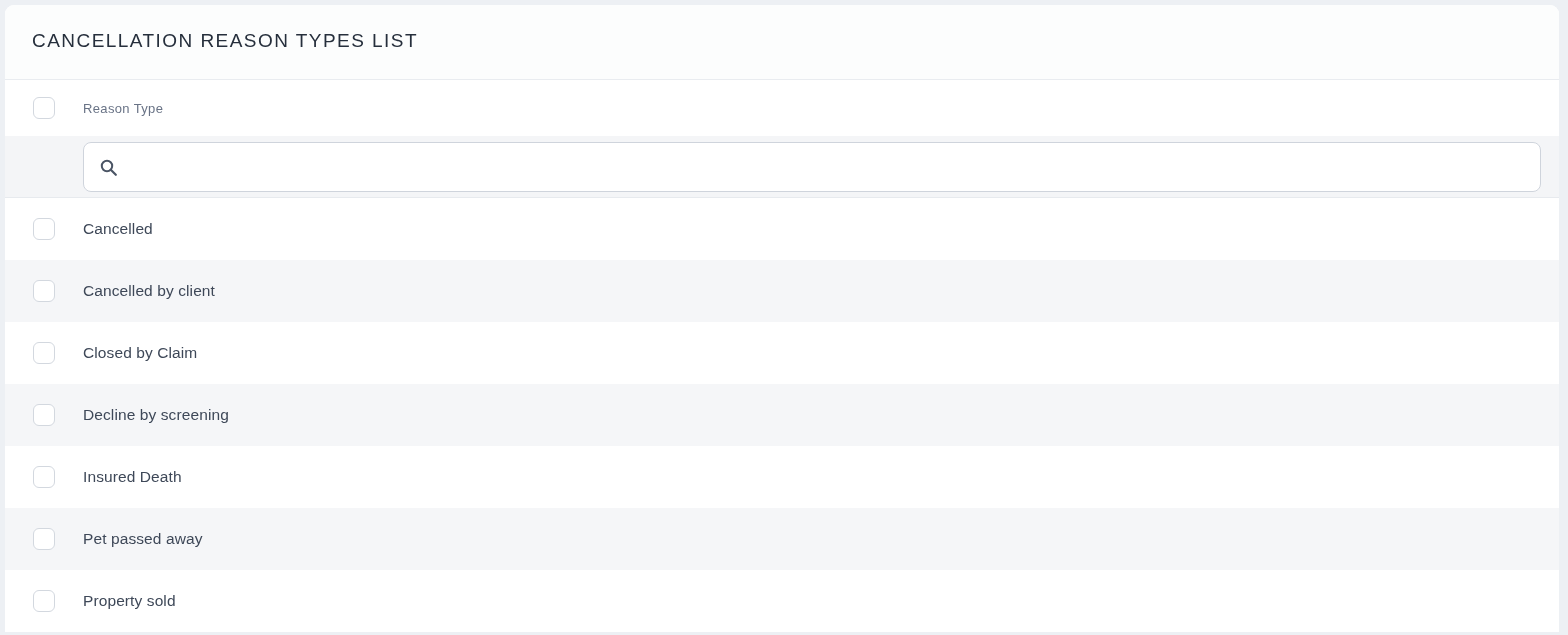  I want to click on column-header: Reason Type, so click(123, 108).